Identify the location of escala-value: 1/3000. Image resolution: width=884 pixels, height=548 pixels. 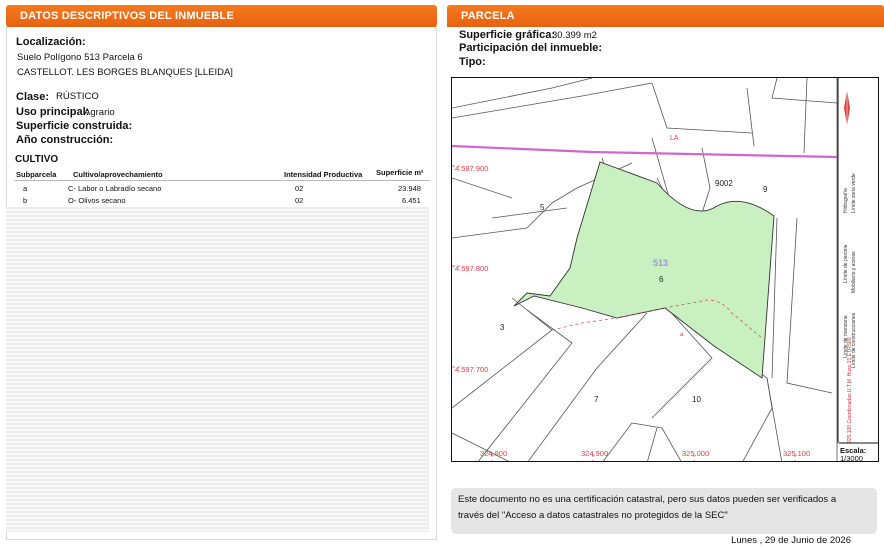
(851, 458).